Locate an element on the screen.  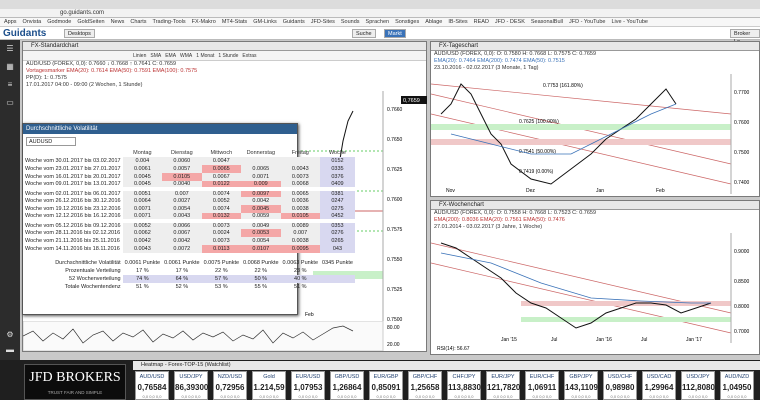
price-axis-label: 0.7400 is located at coordinates (742, 183).